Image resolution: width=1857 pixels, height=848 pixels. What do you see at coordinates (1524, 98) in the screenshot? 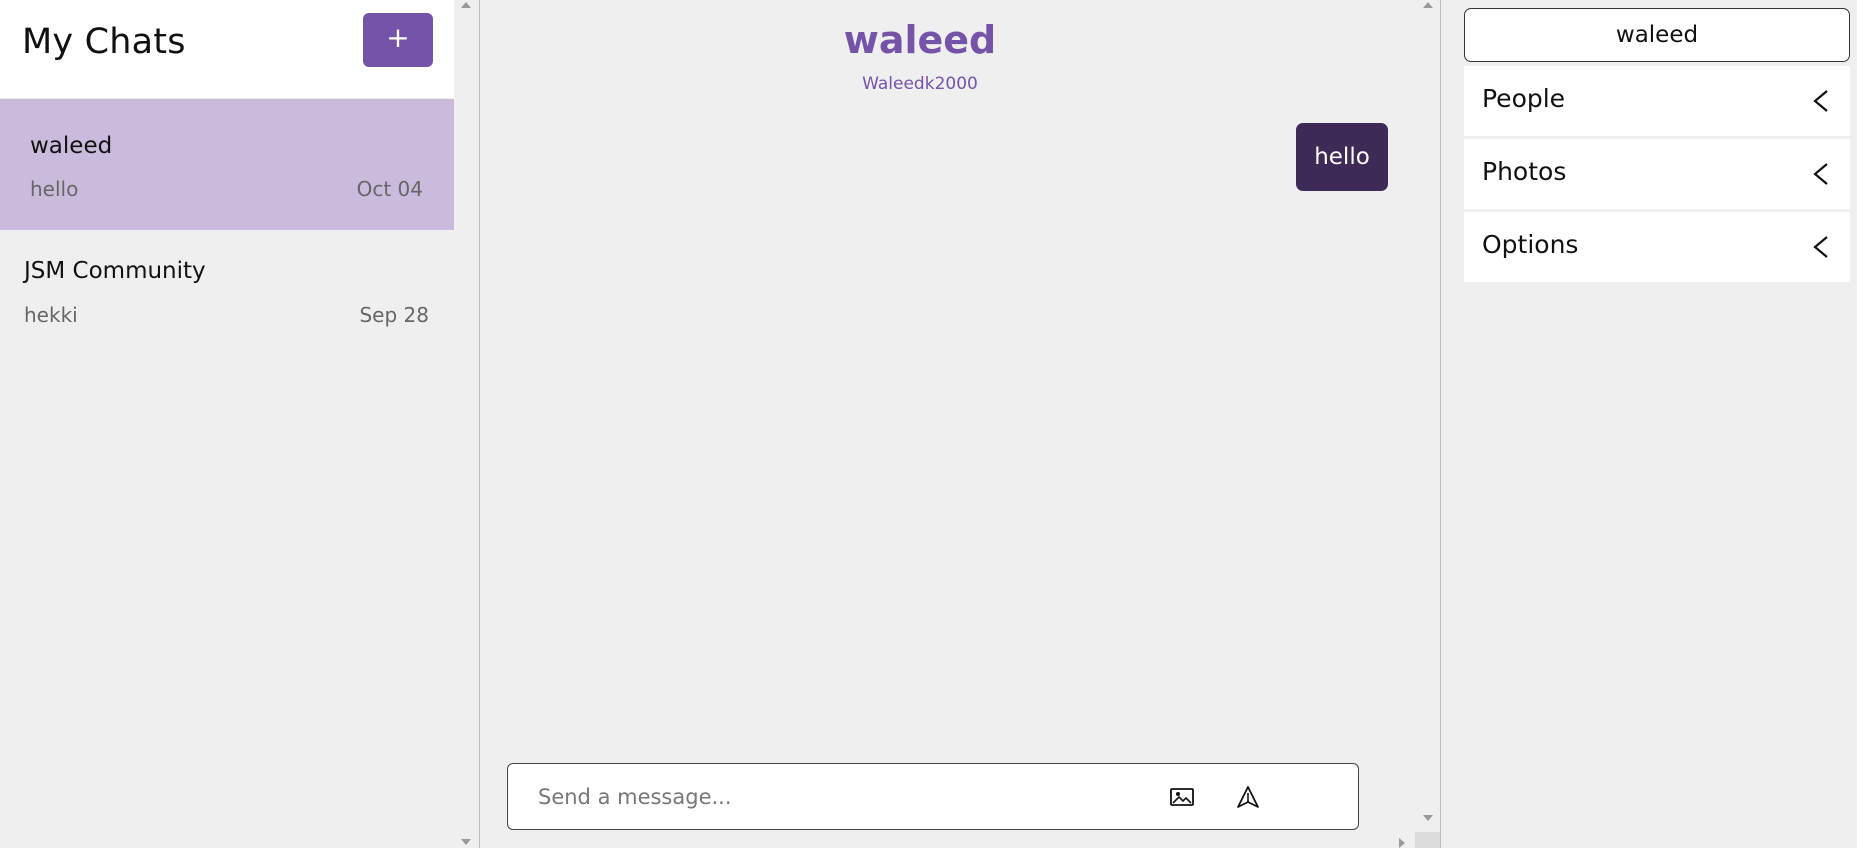
I see `settings-section-label: People` at bounding box center [1524, 98].